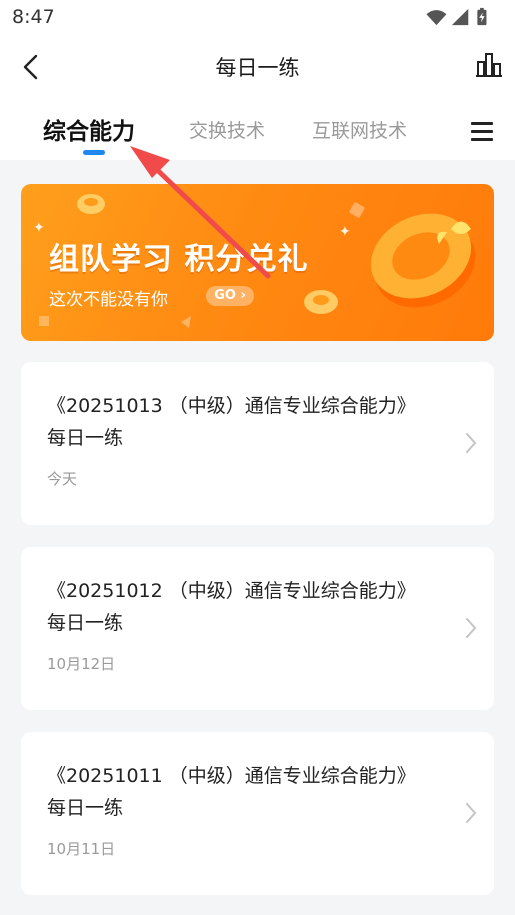  What do you see at coordinates (225, 295) in the screenshot?
I see `banner-go-label: GO` at bounding box center [225, 295].